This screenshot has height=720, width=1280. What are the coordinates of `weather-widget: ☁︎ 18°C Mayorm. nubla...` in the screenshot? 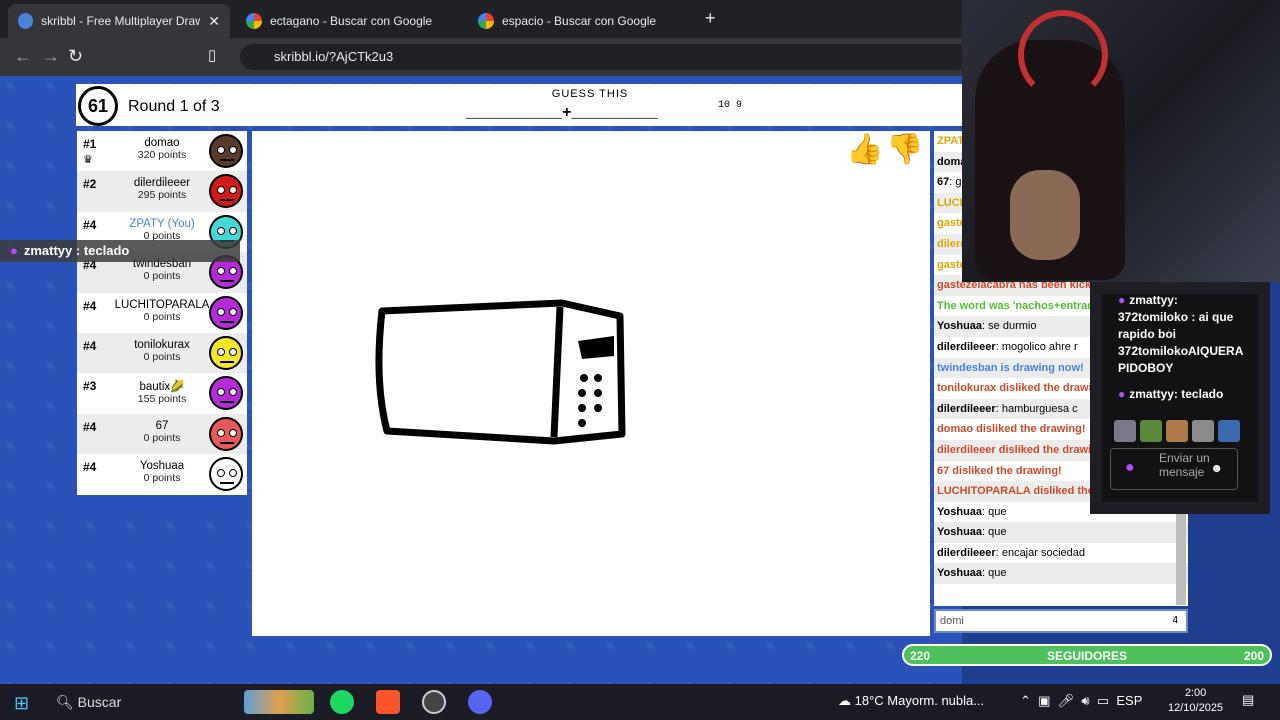 It's located at (911, 701).